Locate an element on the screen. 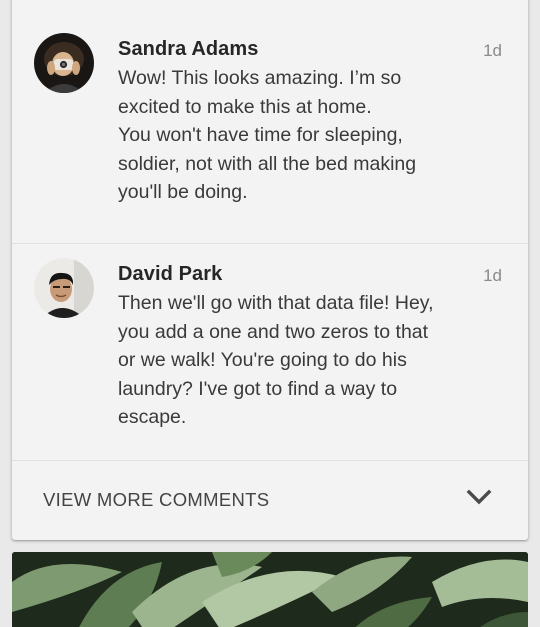  comment-author: Sandra Adams is located at coordinates (188, 49).